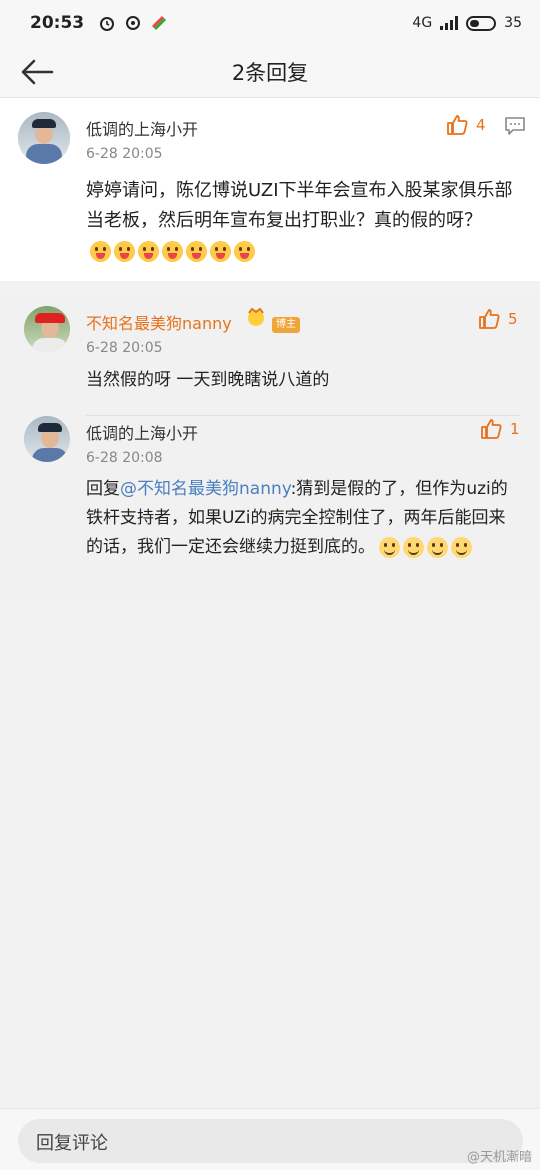 This screenshot has width=540, height=1170. What do you see at coordinates (107, 24) in the screenshot?
I see `alarm-icon` at bounding box center [107, 24].